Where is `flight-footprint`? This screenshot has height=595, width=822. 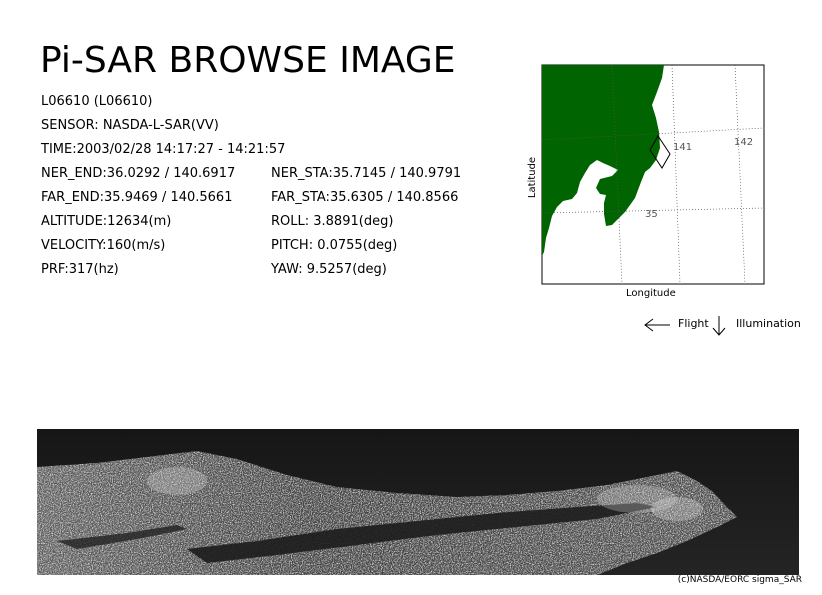 flight-footprint is located at coordinates (660, 152).